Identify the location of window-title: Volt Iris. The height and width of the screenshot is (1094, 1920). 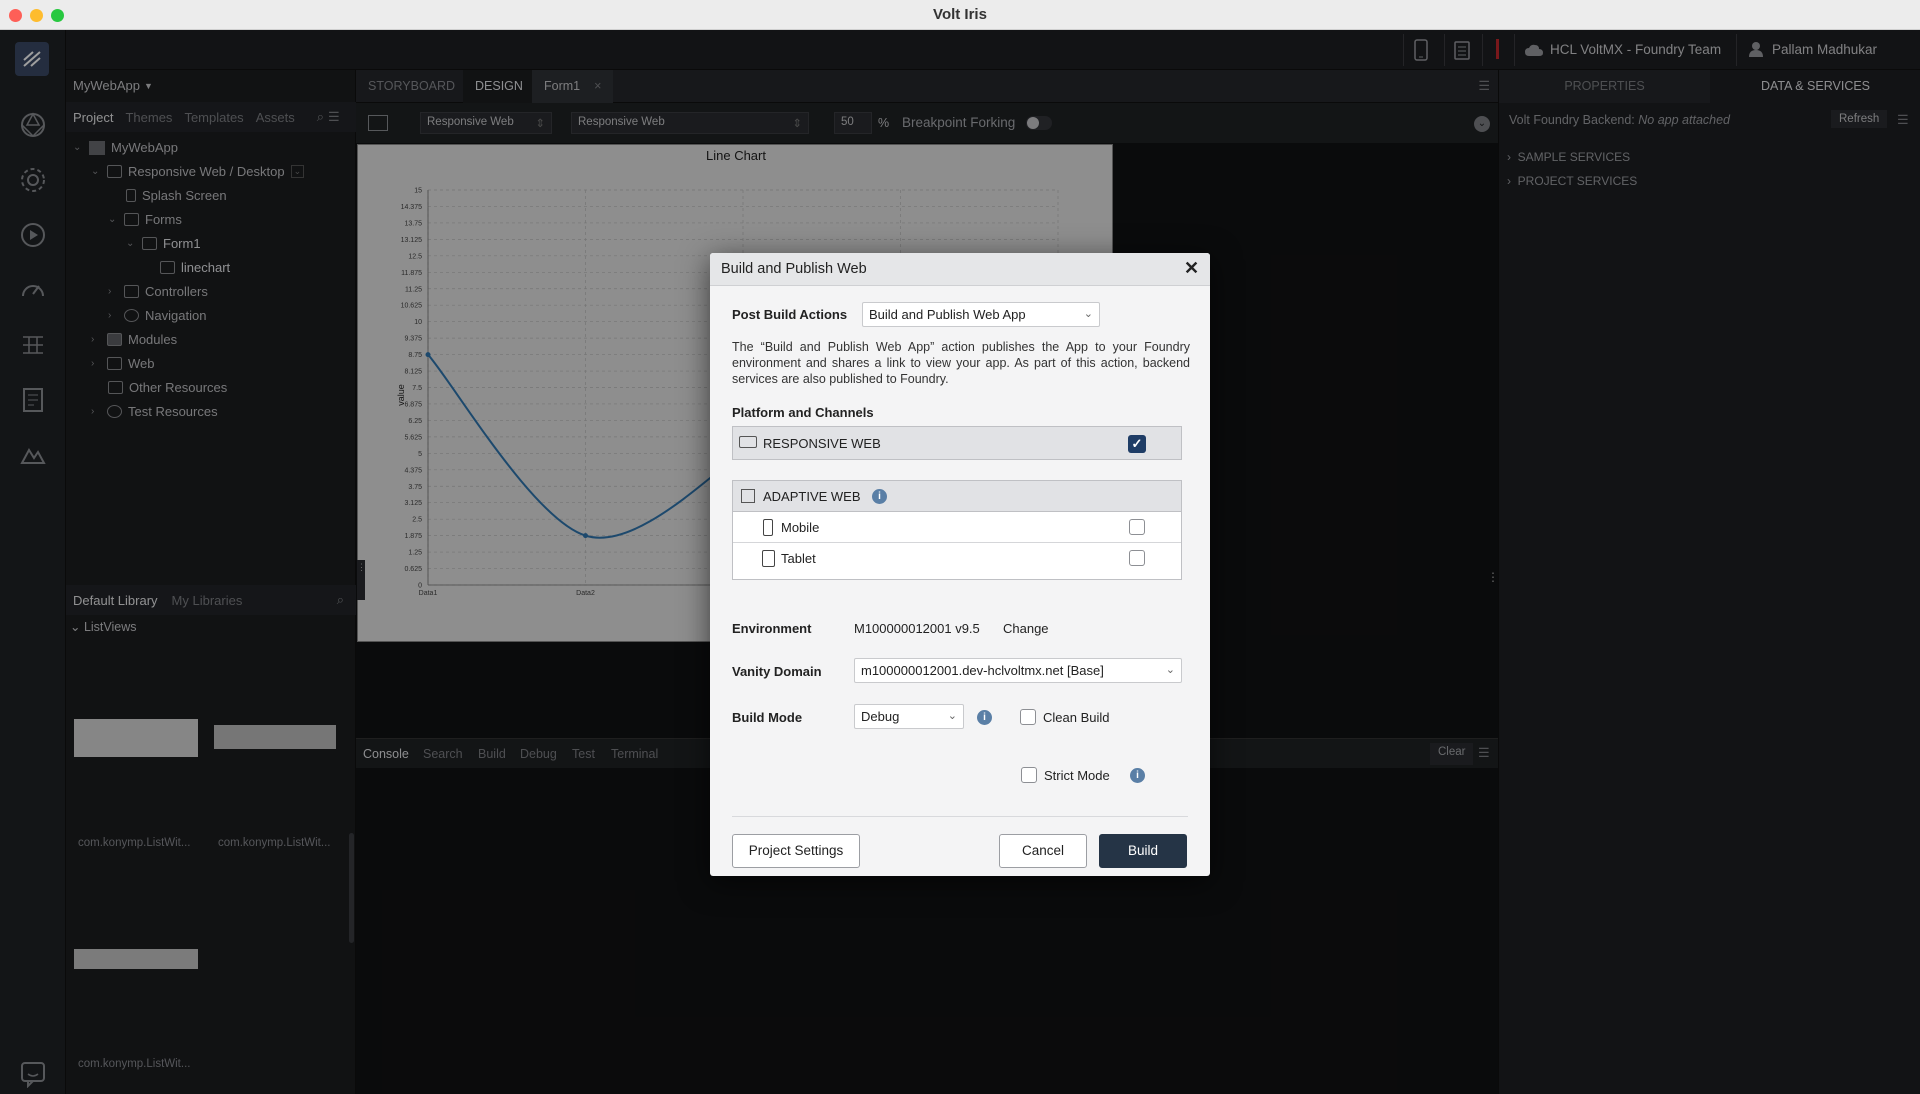
(960, 14).